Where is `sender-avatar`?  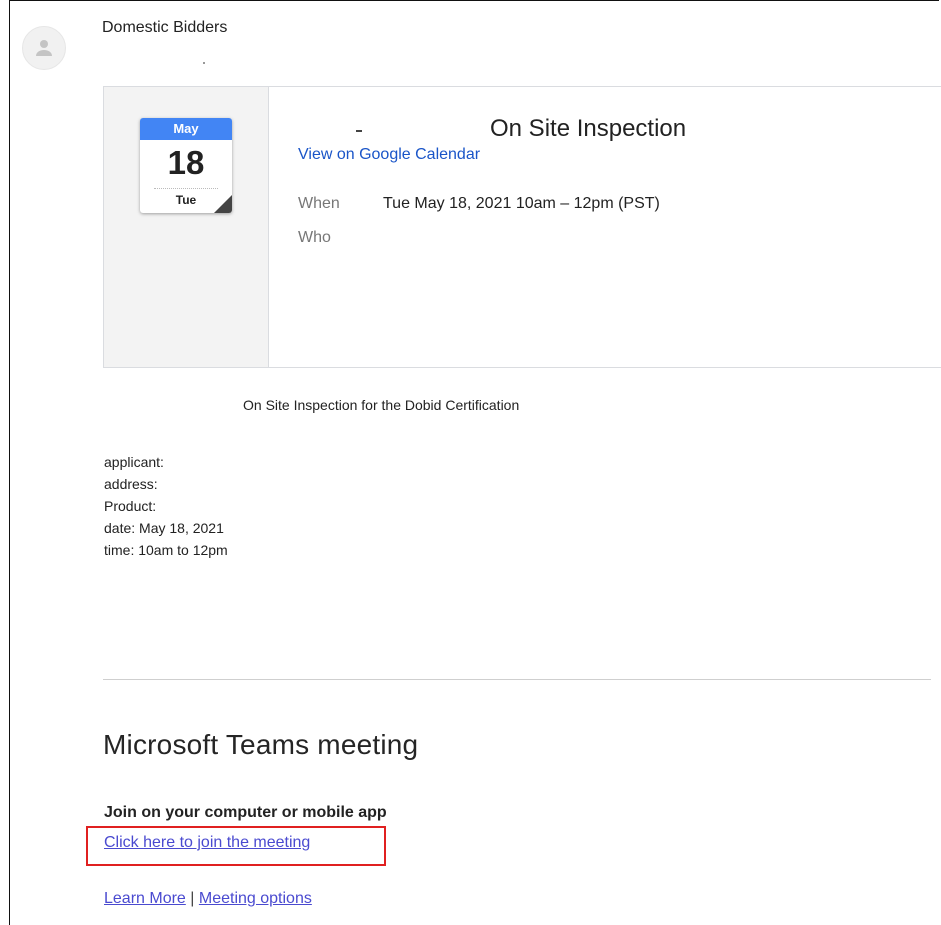
sender-avatar is located at coordinates (44, 48).